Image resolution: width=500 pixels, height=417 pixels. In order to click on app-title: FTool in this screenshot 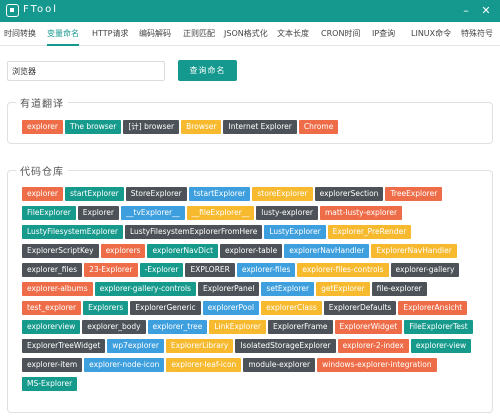, I will do `click(40, 9)`.